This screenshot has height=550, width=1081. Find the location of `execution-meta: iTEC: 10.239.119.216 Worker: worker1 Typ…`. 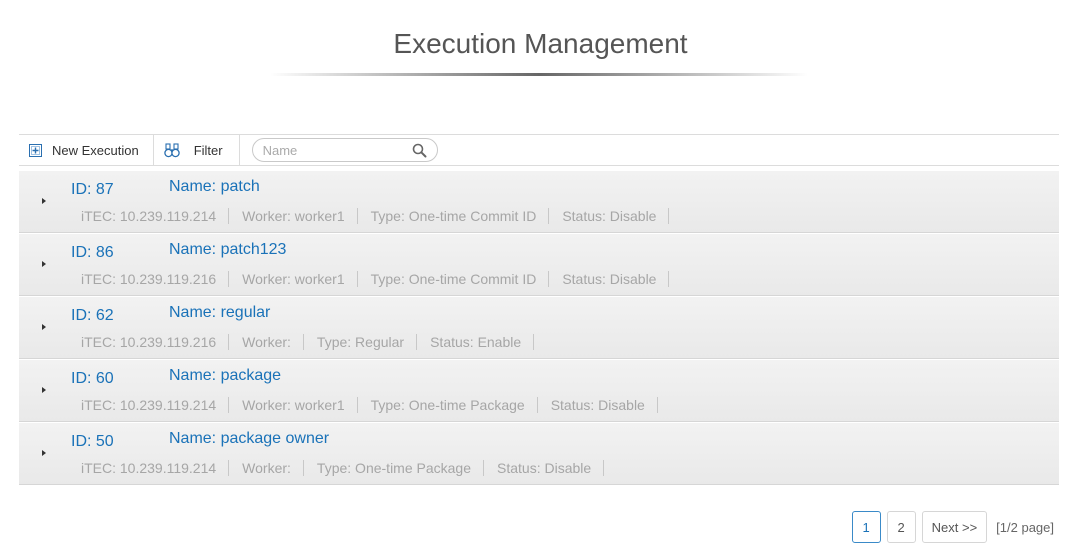

execution-meta: iTEC: 10.239.119.216 Worker: worker1 Typ… is located at coordinates (381, 279).